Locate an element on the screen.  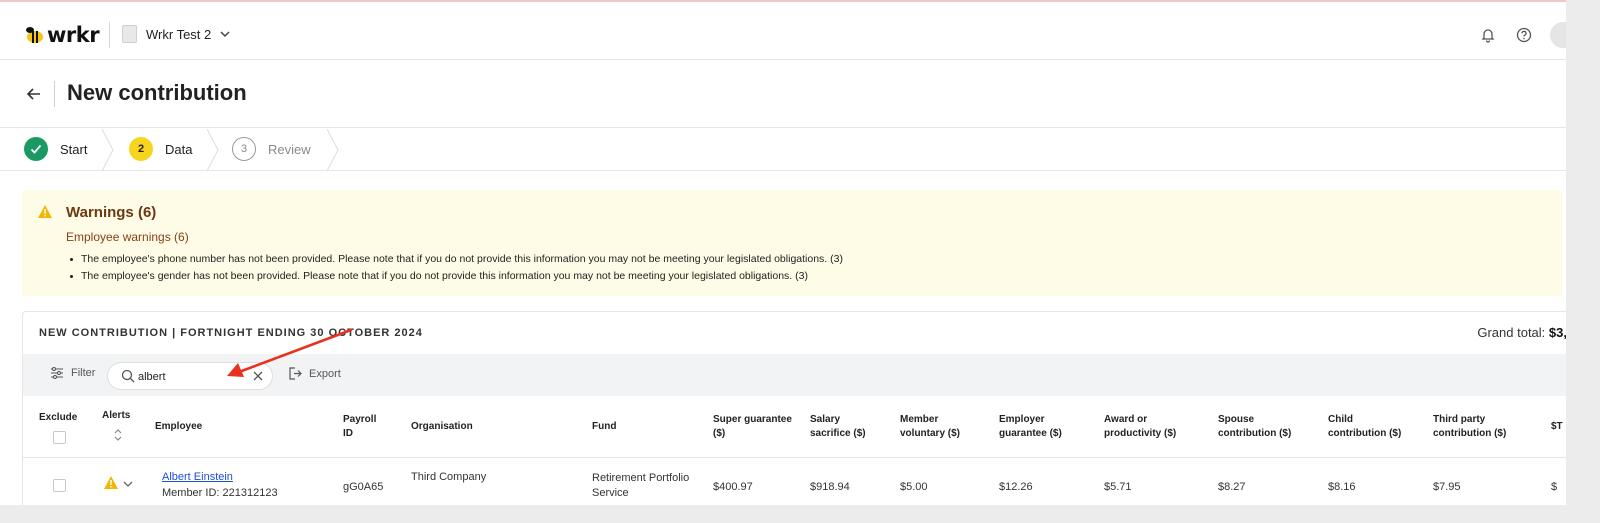
bee-logo-icon is located at coordinates (34, 35).